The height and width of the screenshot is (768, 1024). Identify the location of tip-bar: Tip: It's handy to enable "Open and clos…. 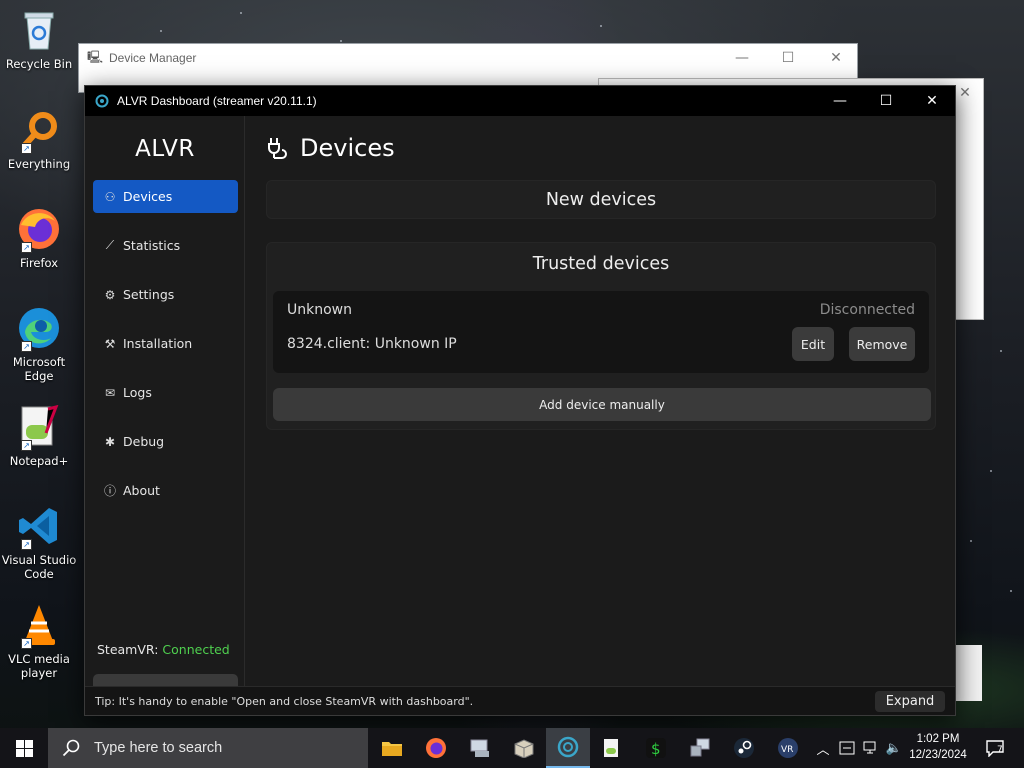
(520, 700).